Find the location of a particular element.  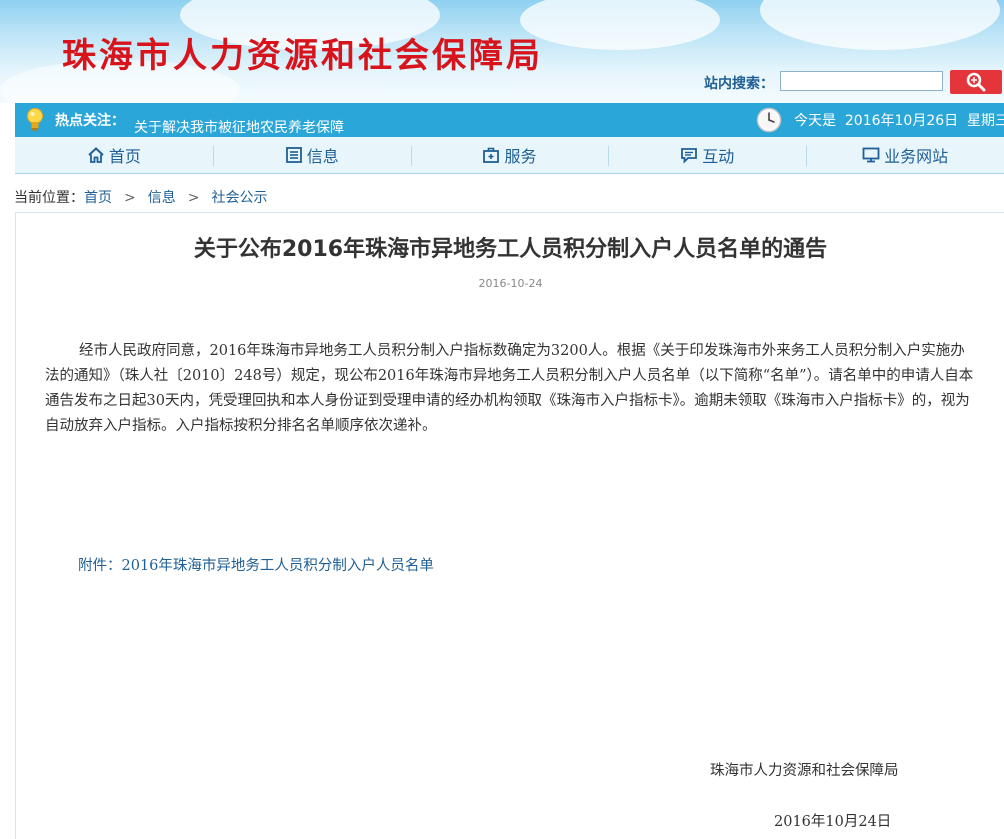

list-icon is located at coordinates (293, 155).